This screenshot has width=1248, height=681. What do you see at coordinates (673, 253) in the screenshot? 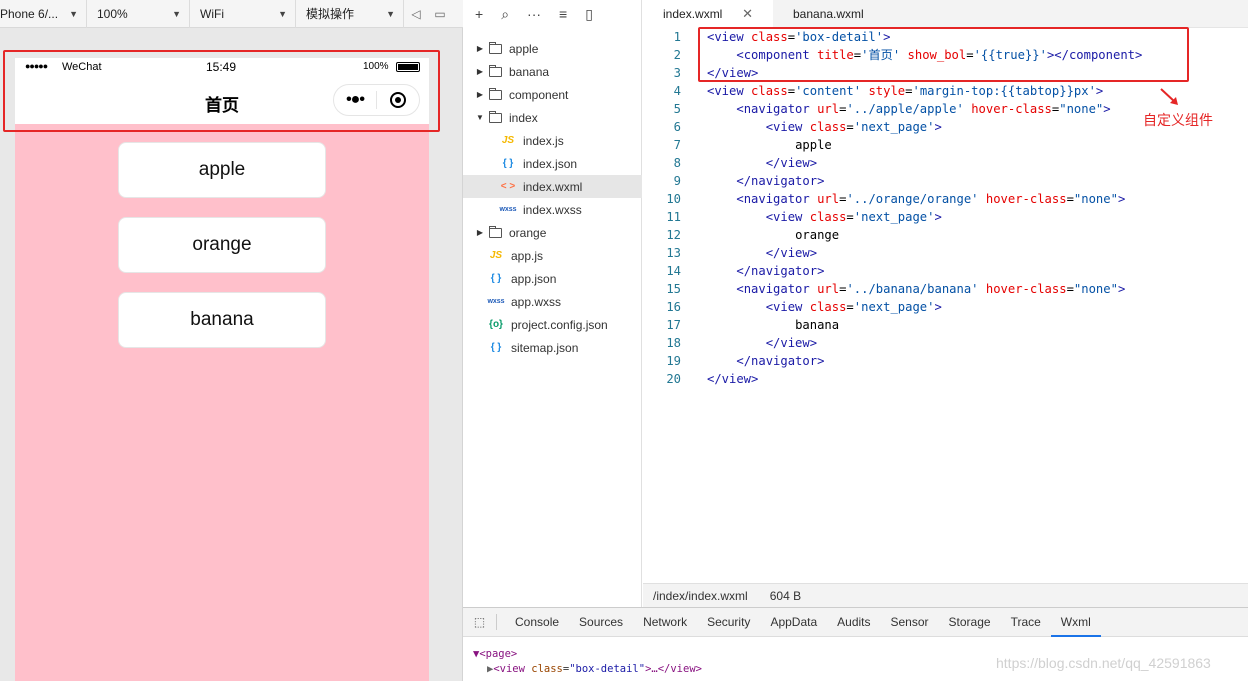
I see `line-number: 13` at bounding box center [673, 253].